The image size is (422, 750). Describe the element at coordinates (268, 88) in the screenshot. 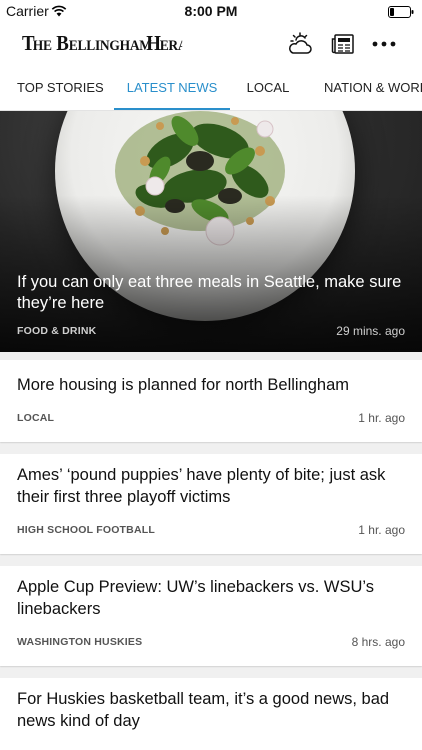

I see `tab-local: LOCAL` at that location.